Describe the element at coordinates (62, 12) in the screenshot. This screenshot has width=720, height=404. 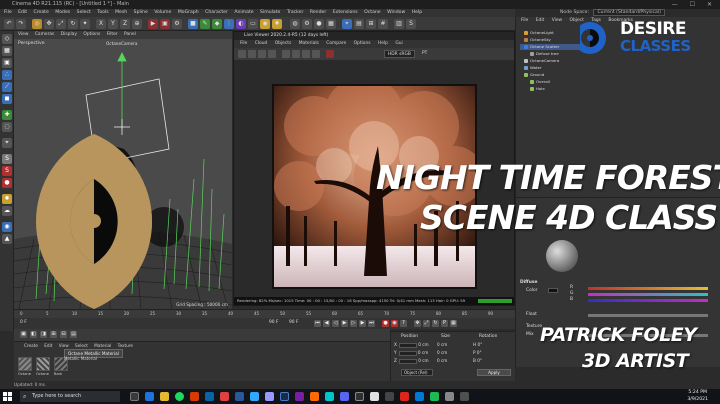
I see `menu-modes: Modes` at that location.